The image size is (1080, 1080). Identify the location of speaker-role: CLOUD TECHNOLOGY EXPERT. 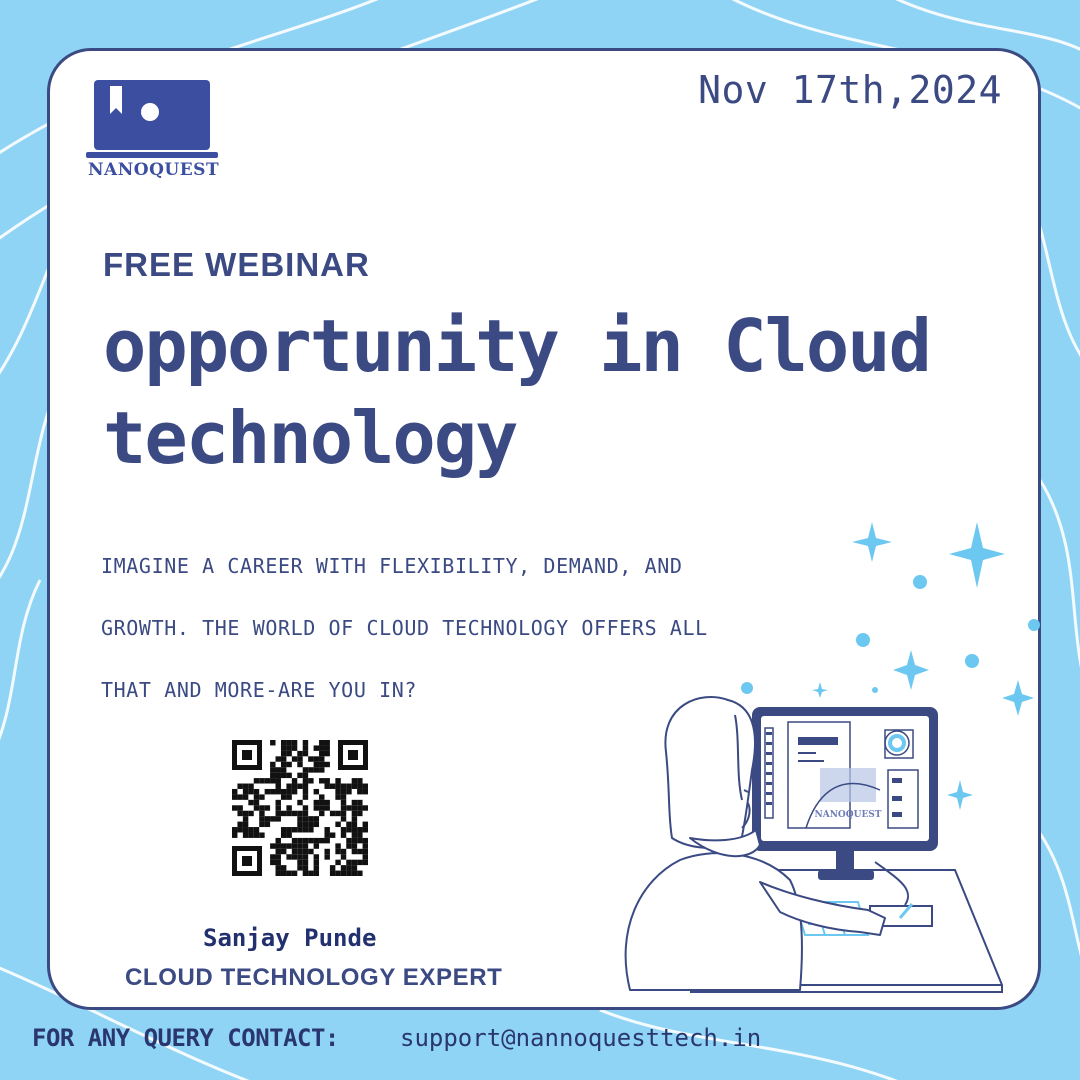
(314, 977).